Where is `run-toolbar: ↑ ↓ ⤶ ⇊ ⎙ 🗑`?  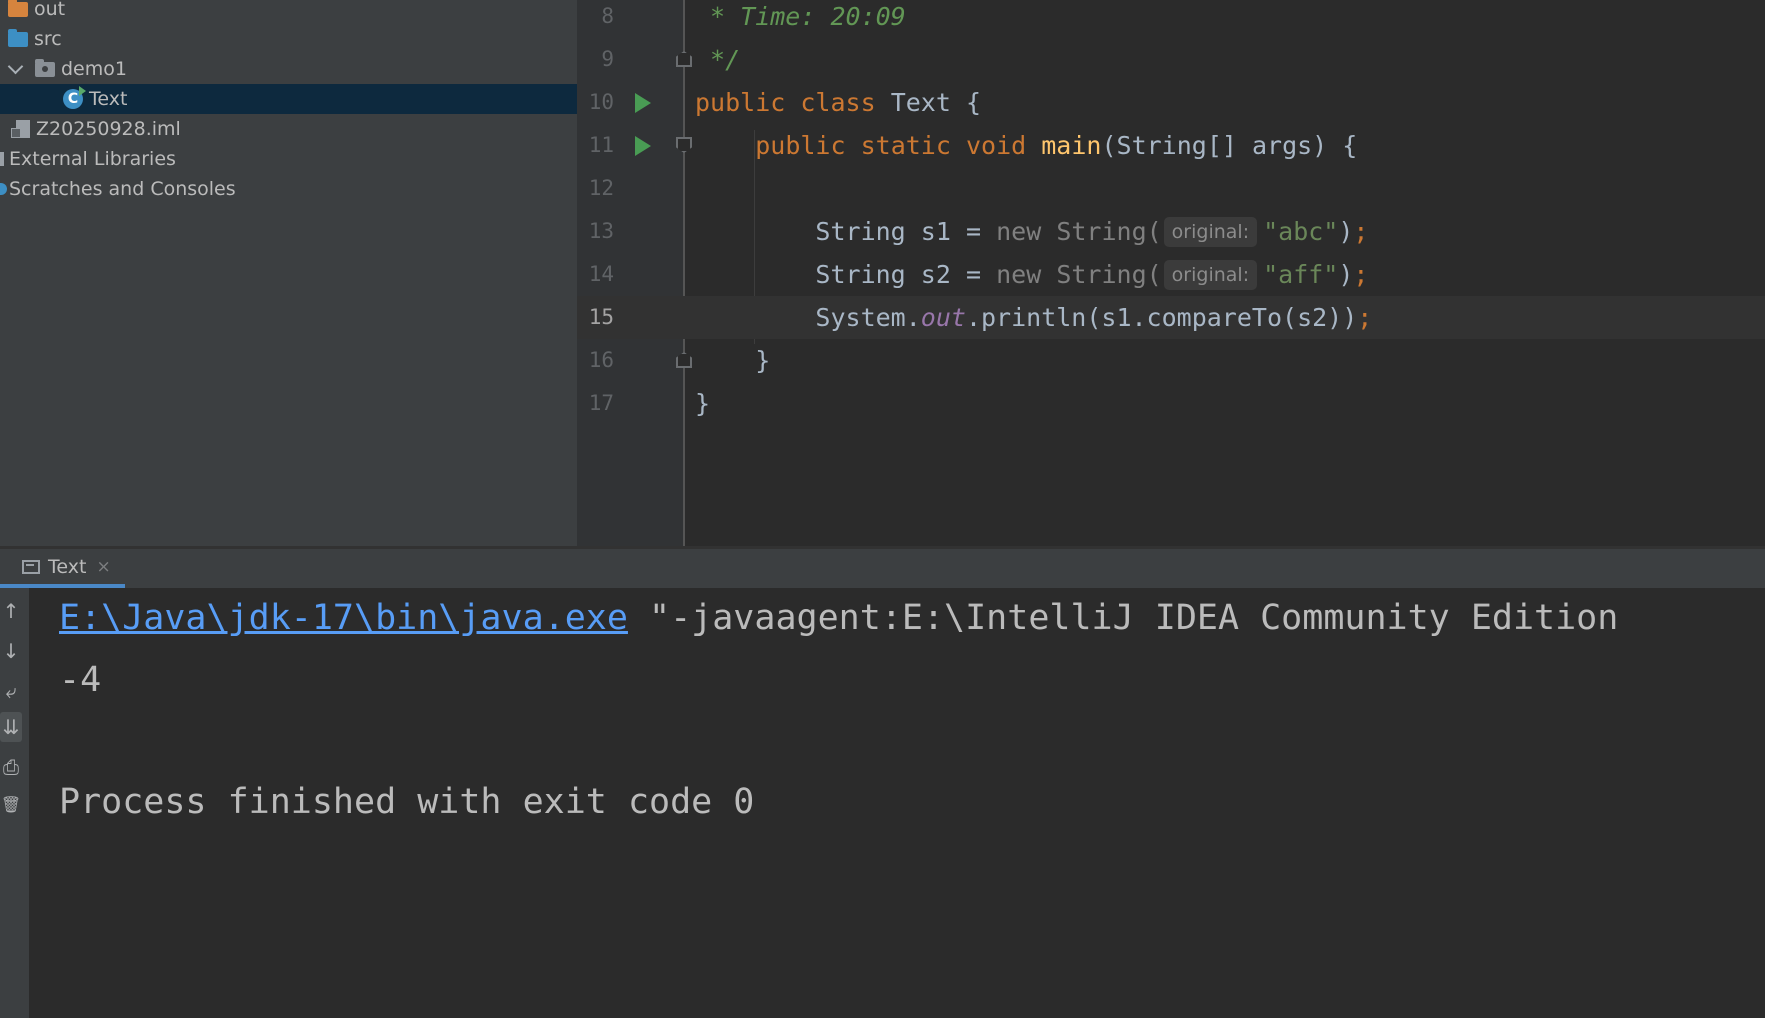
run-toolbar: ↑ ↓ ⤶ ⇊ ⎙ 🗑 is located at coordinates (14, 803).